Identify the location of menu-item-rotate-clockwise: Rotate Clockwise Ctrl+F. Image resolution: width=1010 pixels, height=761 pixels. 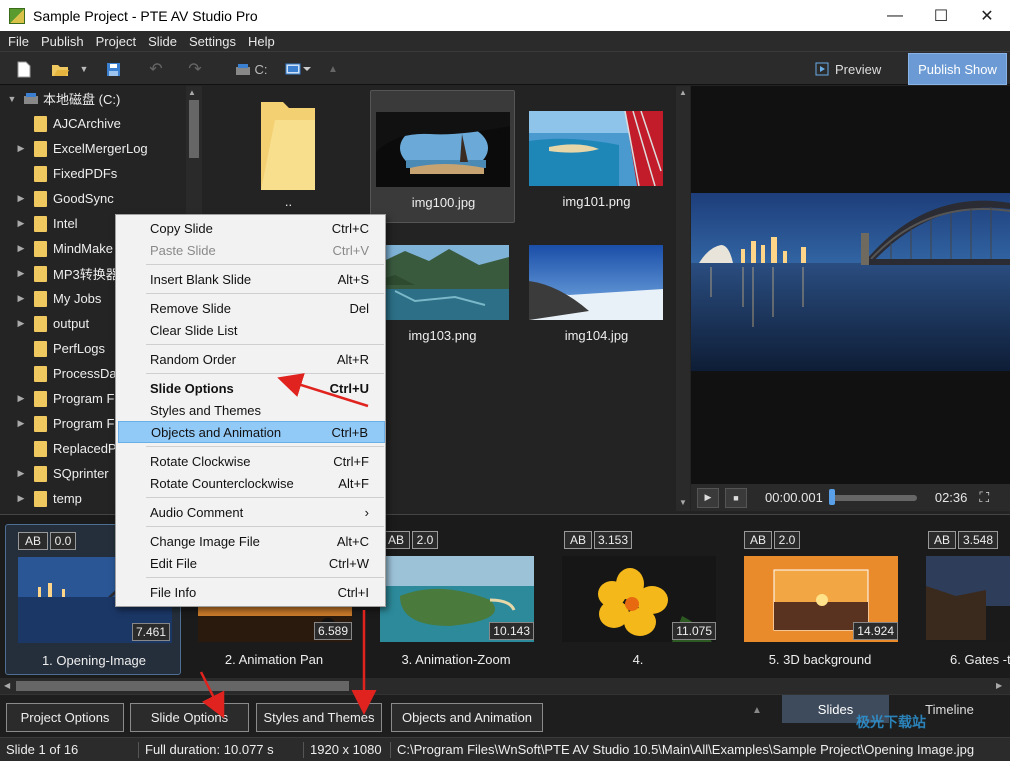
(251, 461).